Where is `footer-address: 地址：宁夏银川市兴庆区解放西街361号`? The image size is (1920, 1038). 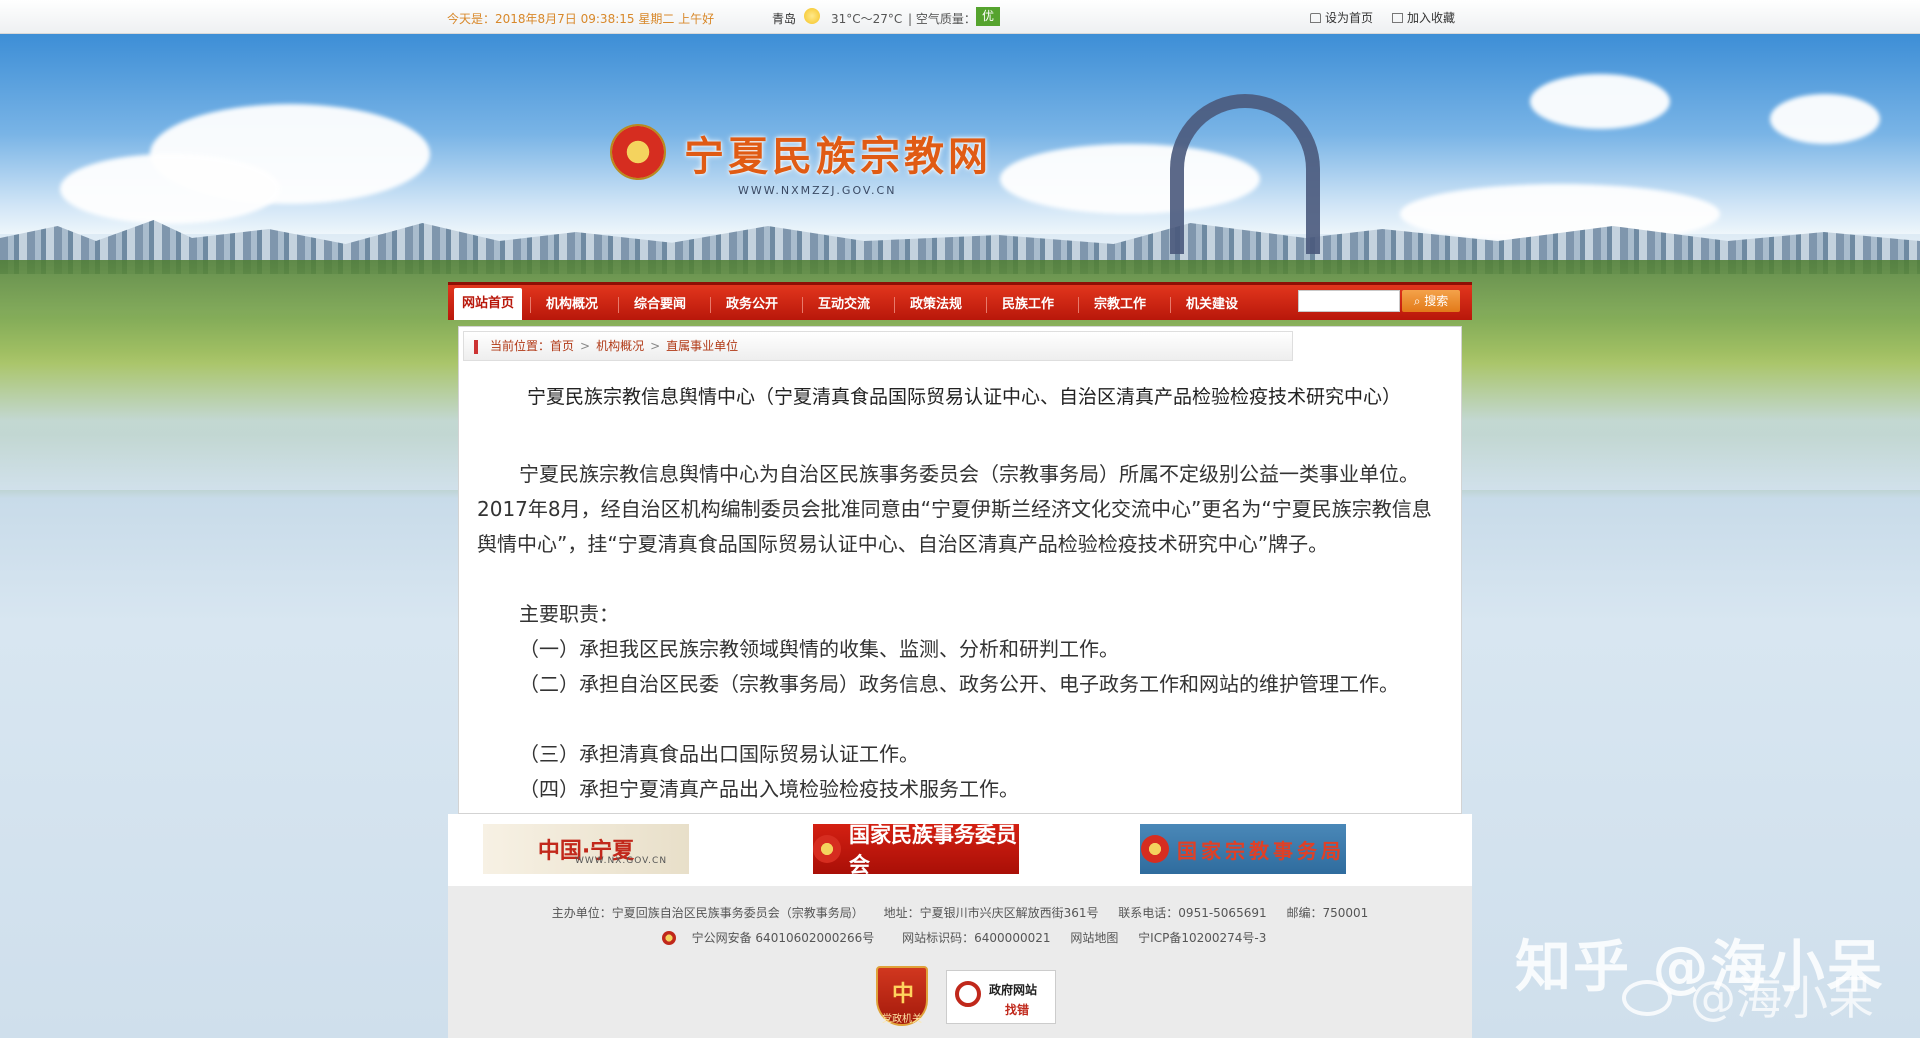 footer-address: 地址：宁夏银川市兴庆区解放西街361号 is located at coordinates (991, 913).